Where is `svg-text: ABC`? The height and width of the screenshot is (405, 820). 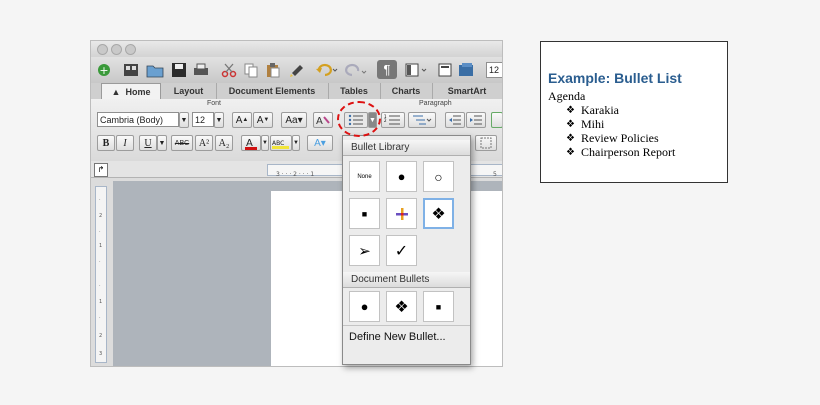 svg-text: ABC is located at coordinates (278, 143).